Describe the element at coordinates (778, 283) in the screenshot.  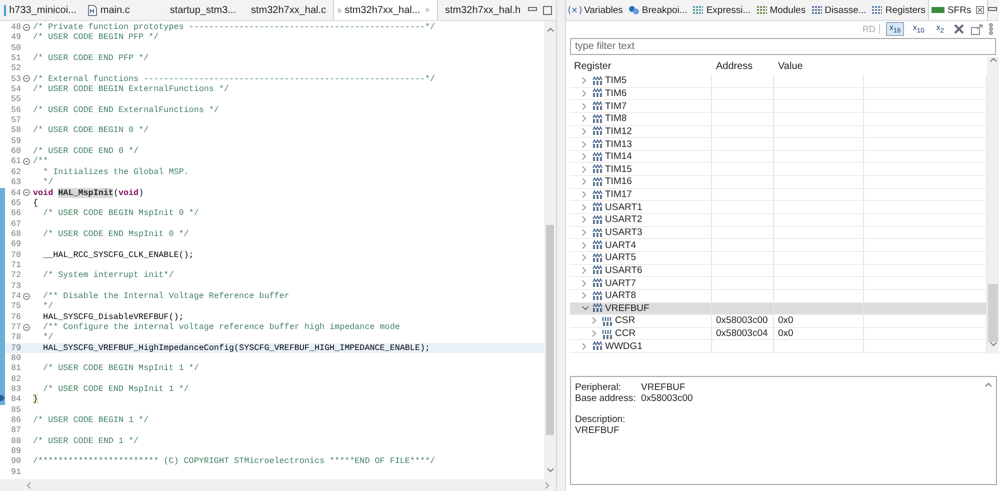
I see `tree-row: UART7` at that location.